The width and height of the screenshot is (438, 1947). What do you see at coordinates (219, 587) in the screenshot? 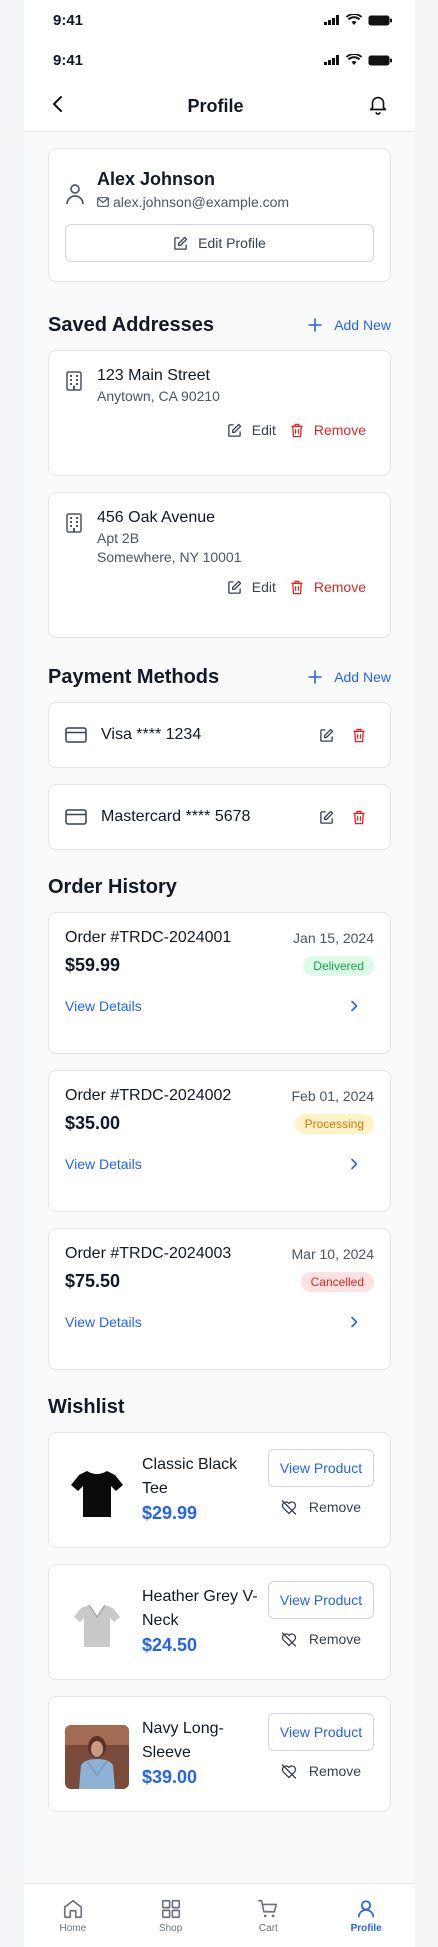
I see `address-actions: Edit Remove` at bounding box center [219, 587].